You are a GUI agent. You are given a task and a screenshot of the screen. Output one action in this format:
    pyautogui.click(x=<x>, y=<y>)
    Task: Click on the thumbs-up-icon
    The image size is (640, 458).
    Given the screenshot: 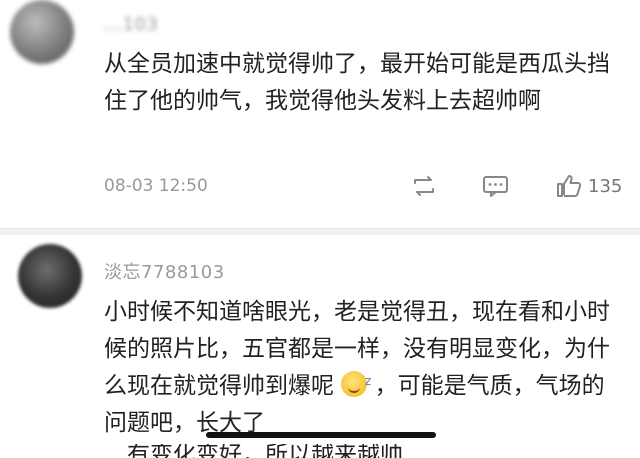 What is the action you would take?
    pyautogui.click(x=569, y=186)
    